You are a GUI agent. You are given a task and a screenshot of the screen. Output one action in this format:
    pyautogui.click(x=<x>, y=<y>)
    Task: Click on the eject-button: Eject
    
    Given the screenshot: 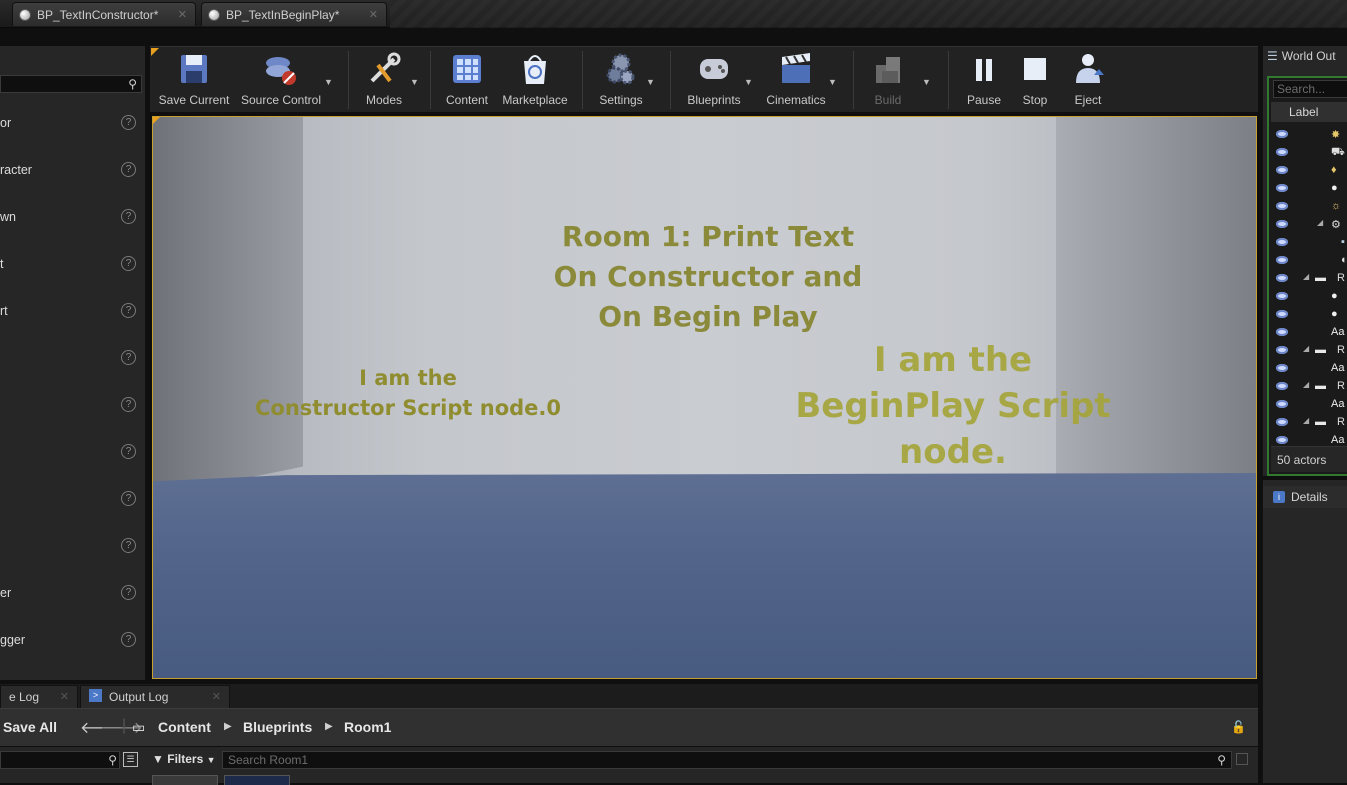 What is the action you would take?
    pyautogui.click(x=1088, y=81)
    